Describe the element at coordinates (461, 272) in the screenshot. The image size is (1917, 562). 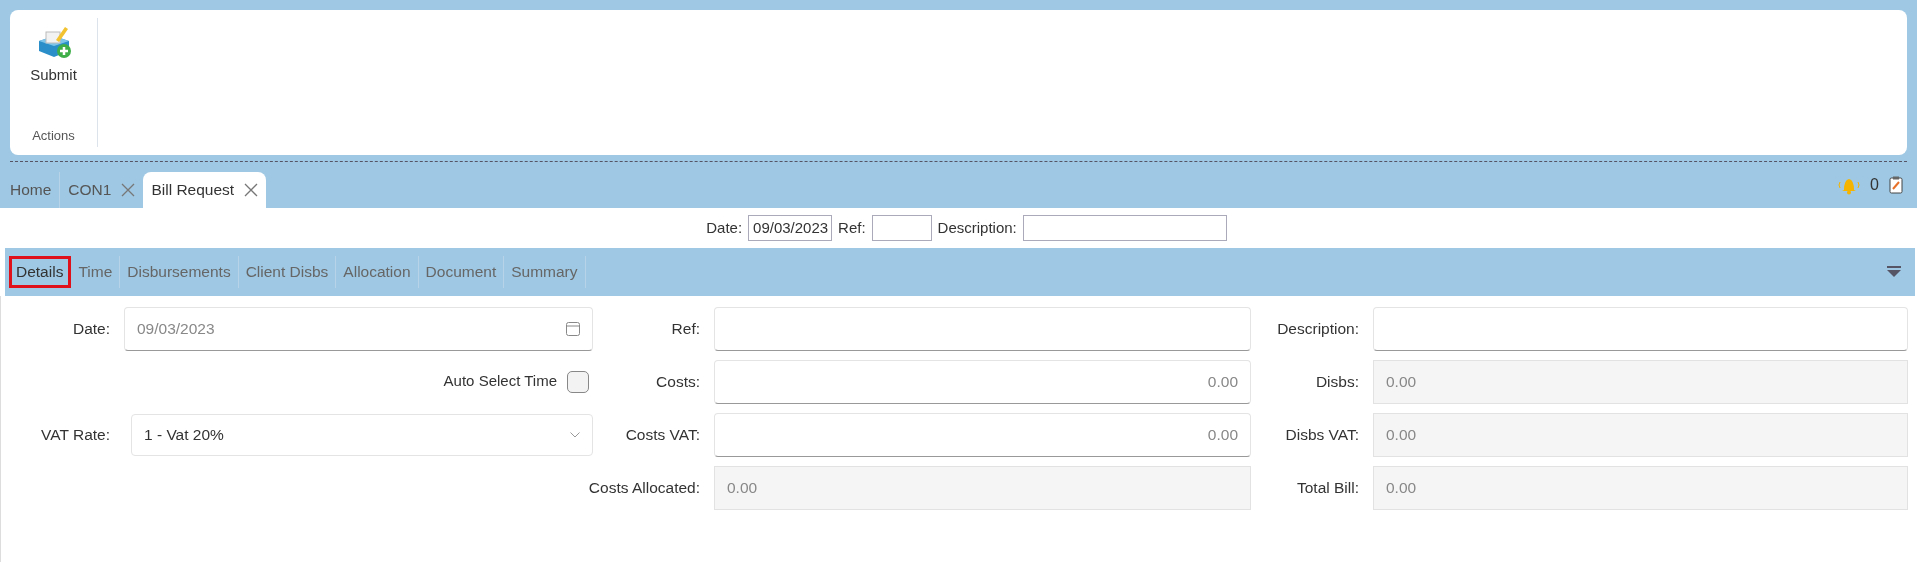
I see `section-tab: Document` at that location.